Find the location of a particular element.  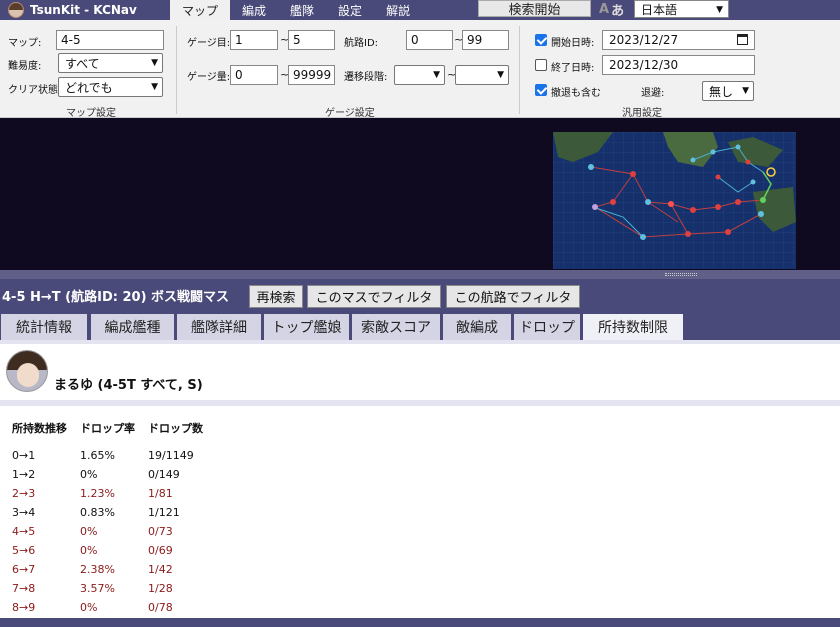

end-date-input: 2023/12/30 is located at coordinates (678, 65).